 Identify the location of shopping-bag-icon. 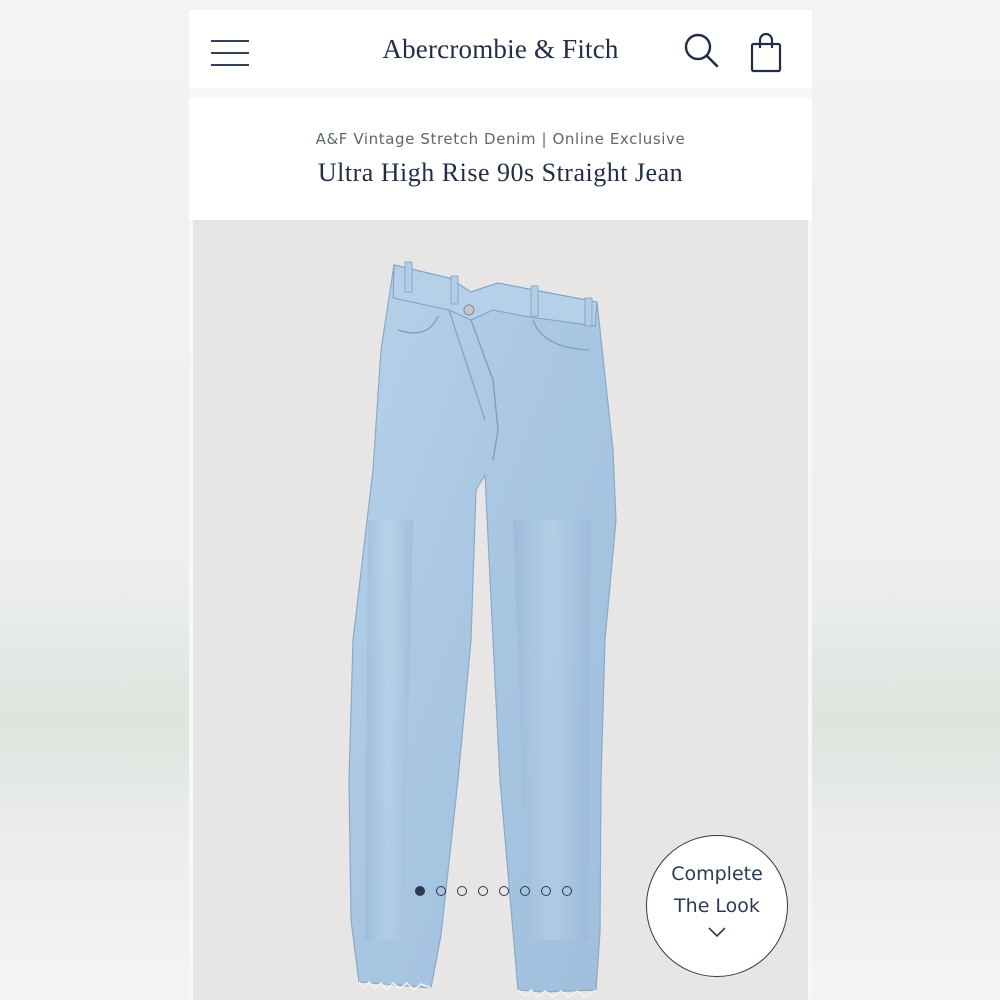
(766, 52).